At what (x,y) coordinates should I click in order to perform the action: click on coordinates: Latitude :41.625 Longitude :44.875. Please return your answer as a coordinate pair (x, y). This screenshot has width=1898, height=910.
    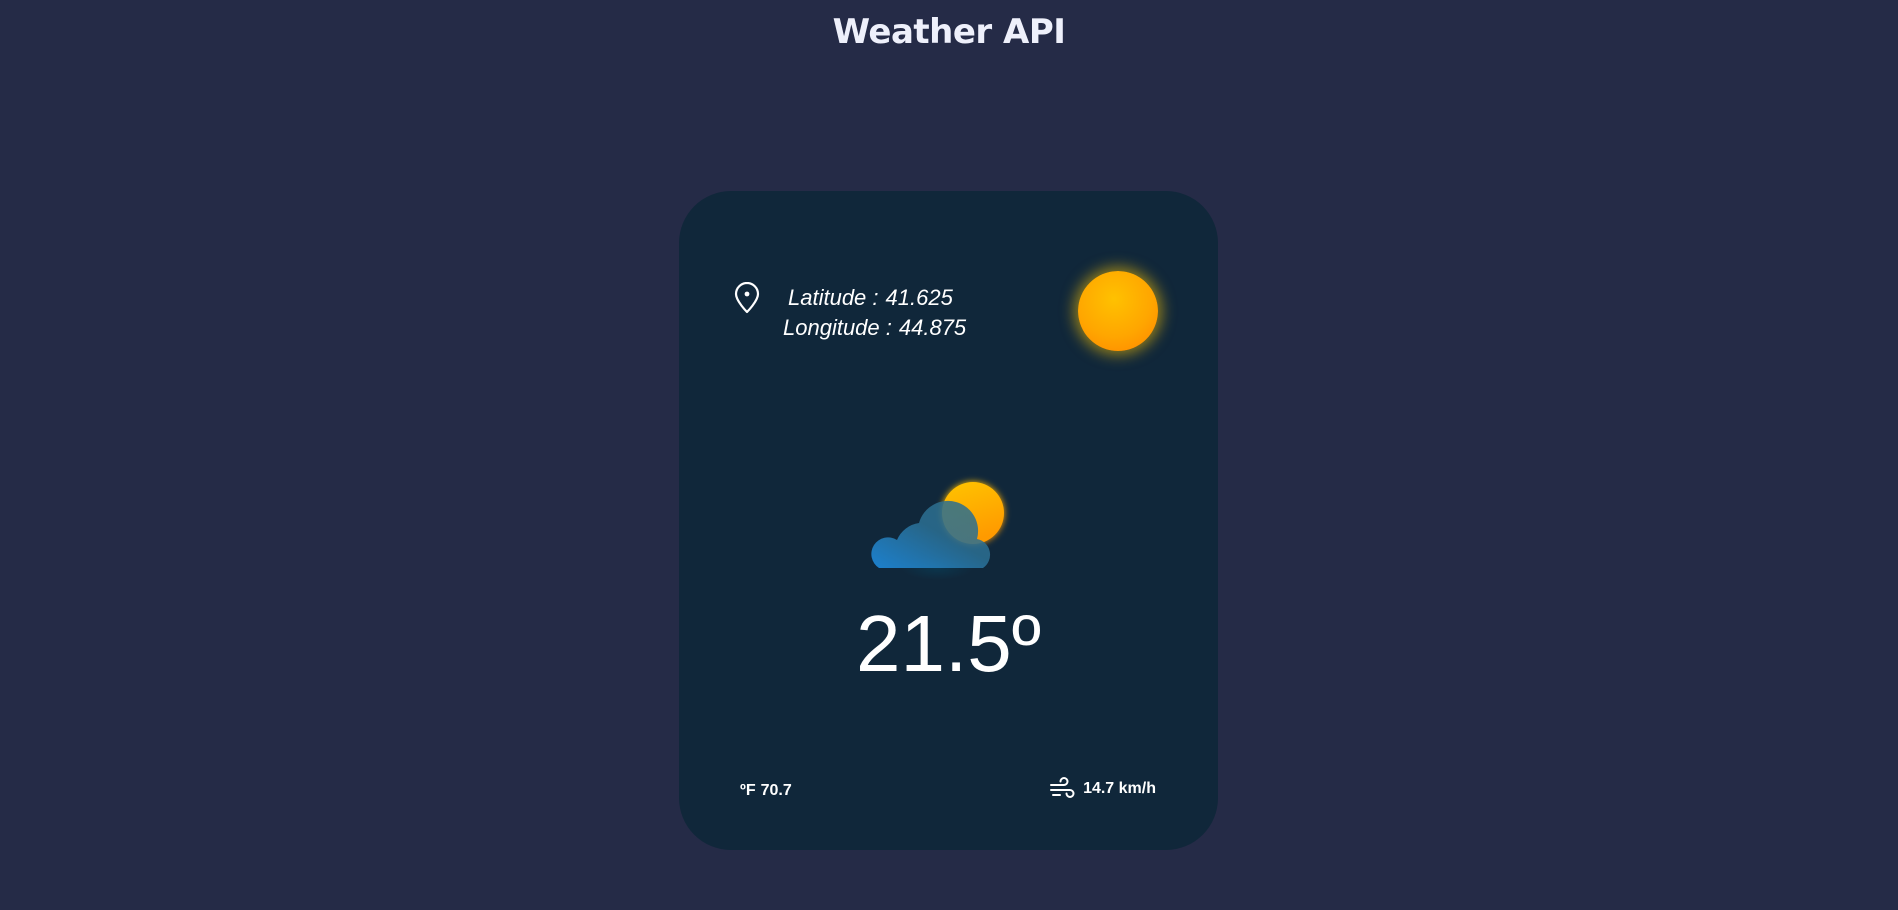
    Looking at the image, I should click on (874, 313).